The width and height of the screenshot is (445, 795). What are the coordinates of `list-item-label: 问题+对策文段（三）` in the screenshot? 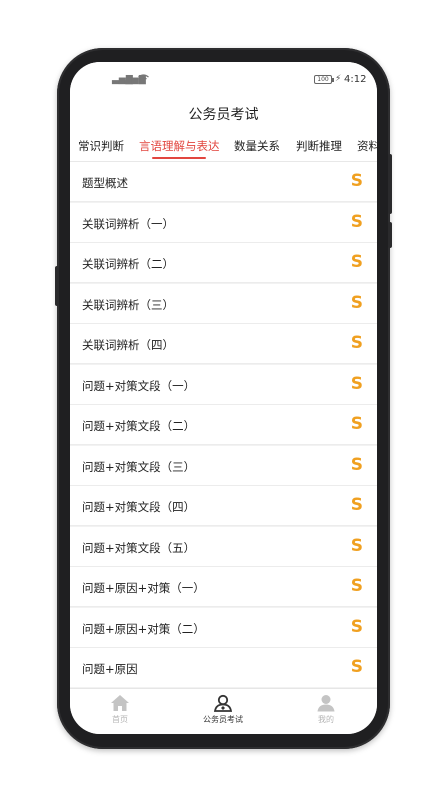 It's located at (139, 466).